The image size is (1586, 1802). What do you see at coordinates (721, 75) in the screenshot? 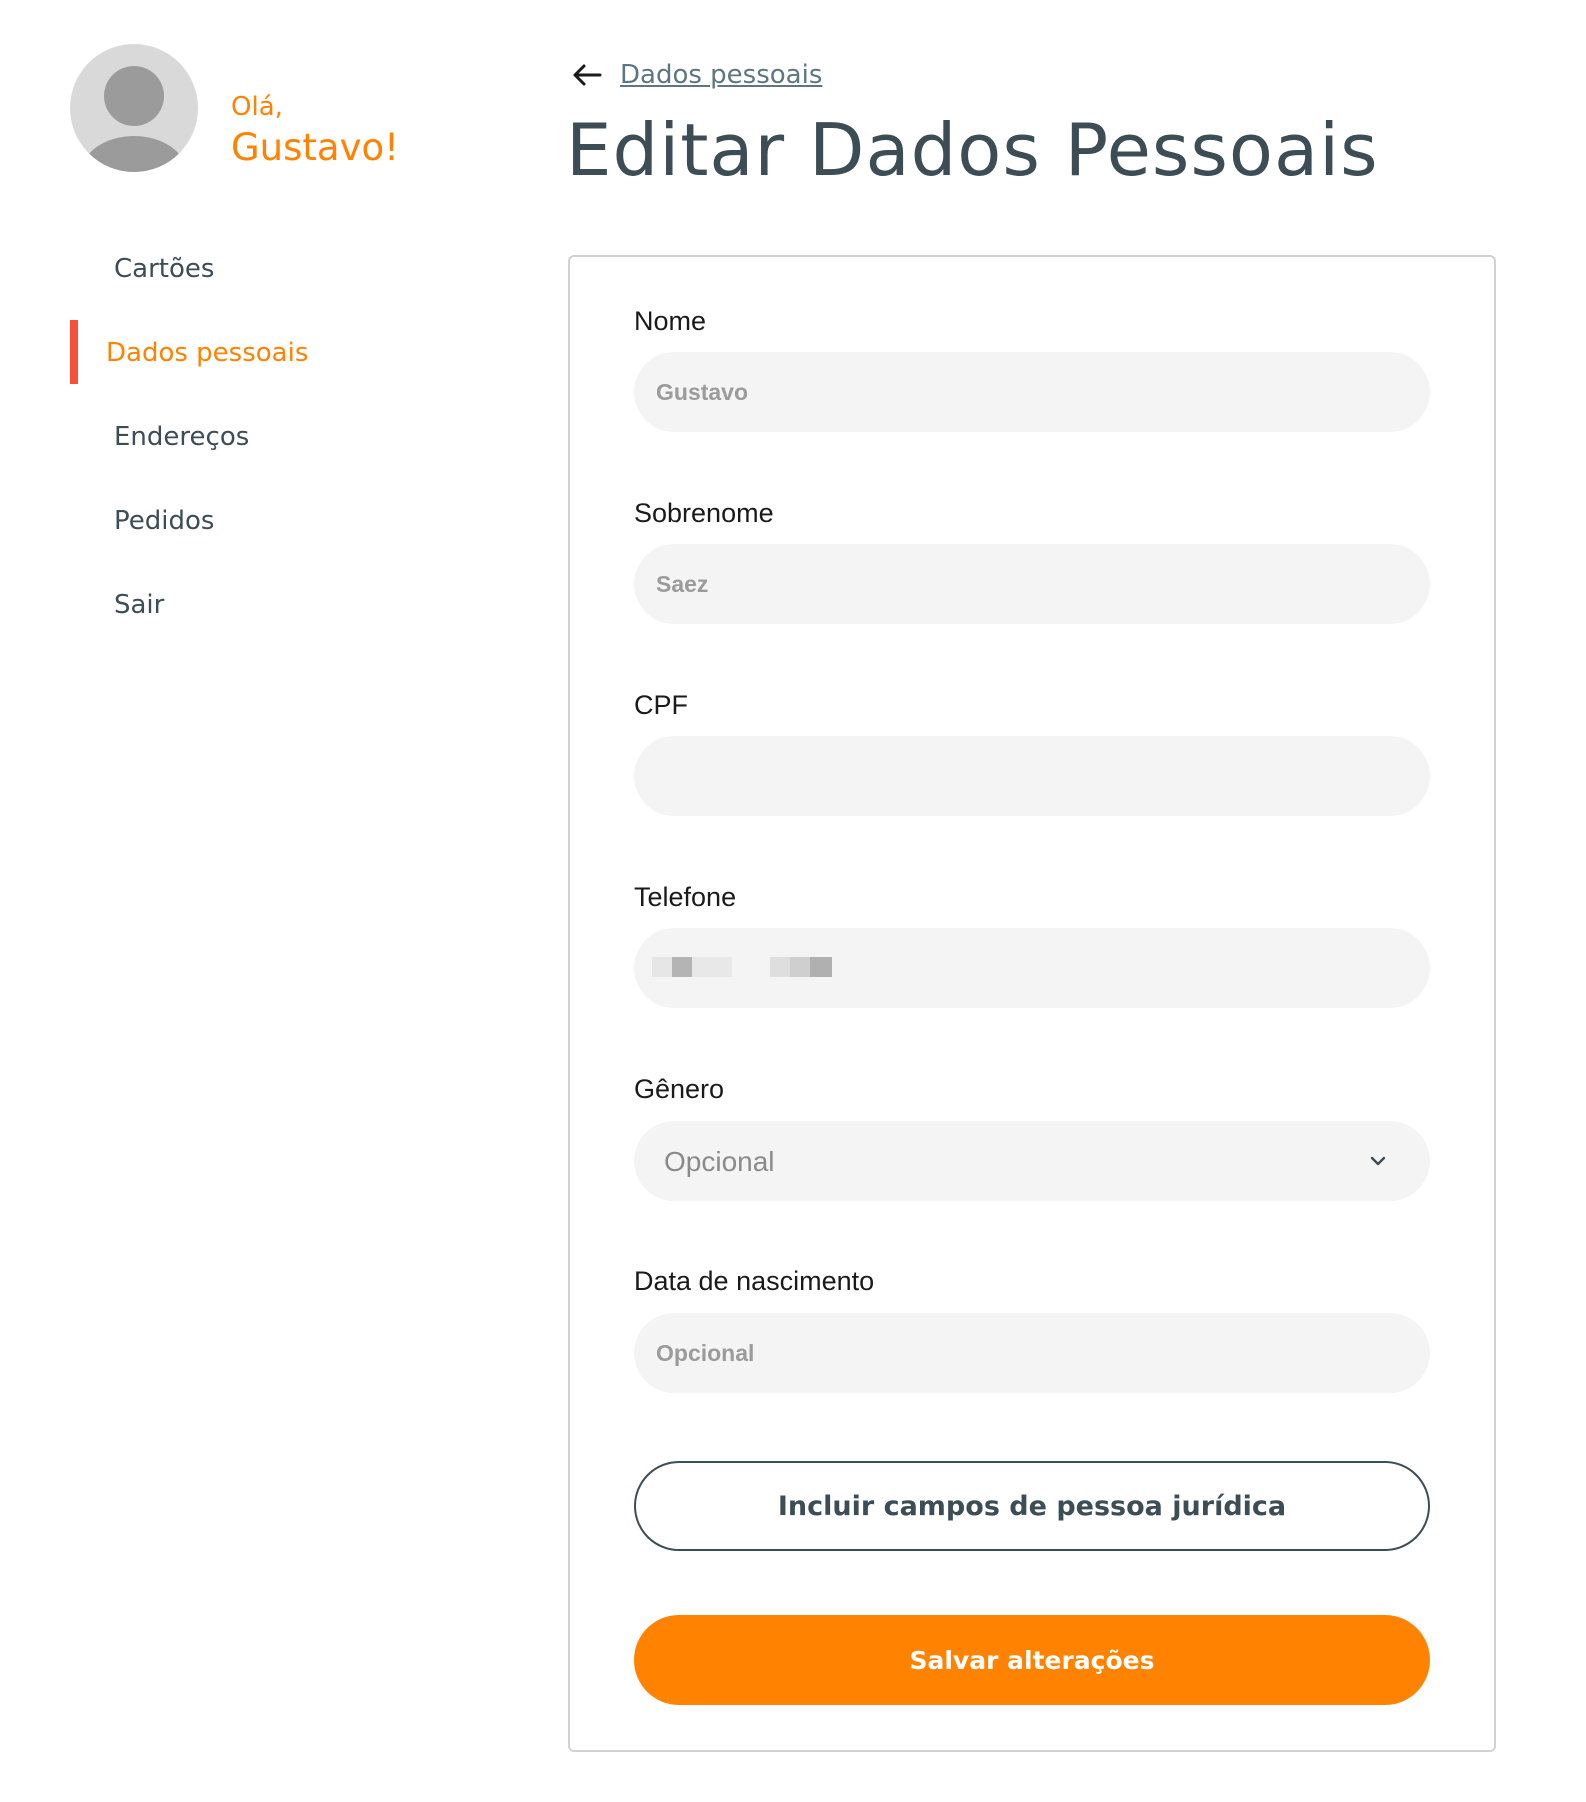
I see `breadcrumb-link: Dados pessoais` at bounding box center [721, 75].